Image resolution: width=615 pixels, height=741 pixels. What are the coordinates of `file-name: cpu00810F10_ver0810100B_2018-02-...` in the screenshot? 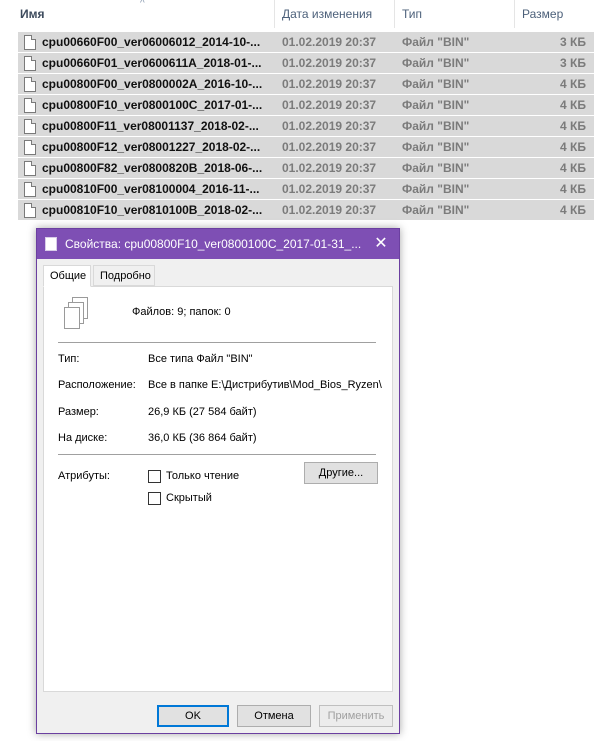 It's located at (152, 210).